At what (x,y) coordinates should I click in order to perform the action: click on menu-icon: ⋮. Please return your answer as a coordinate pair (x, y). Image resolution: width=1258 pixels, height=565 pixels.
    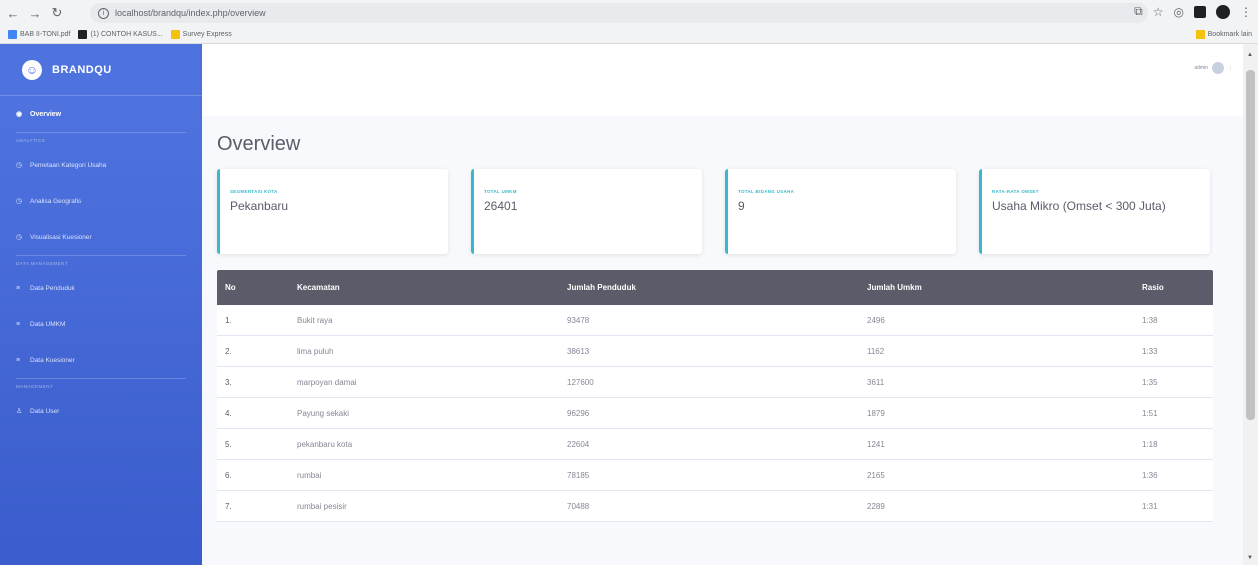
    Looking at the image, I should click on (1246, 12).